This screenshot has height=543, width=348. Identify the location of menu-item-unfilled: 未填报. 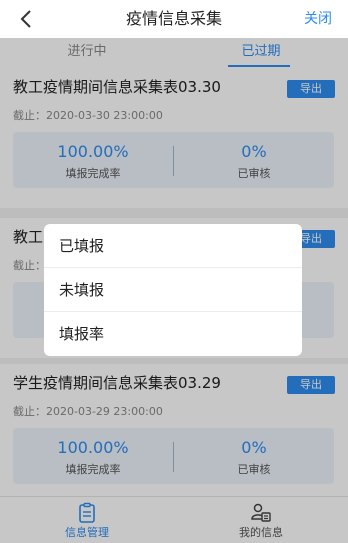
(173, 290).